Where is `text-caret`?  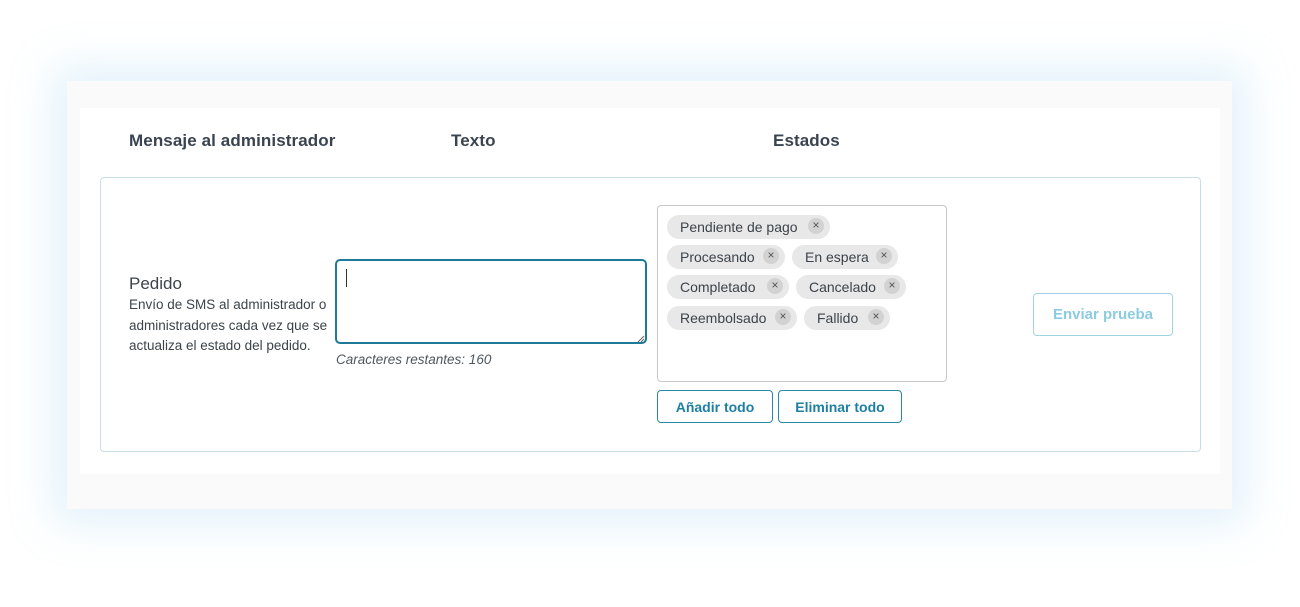 text-caret is located at coordinates (346, 278).